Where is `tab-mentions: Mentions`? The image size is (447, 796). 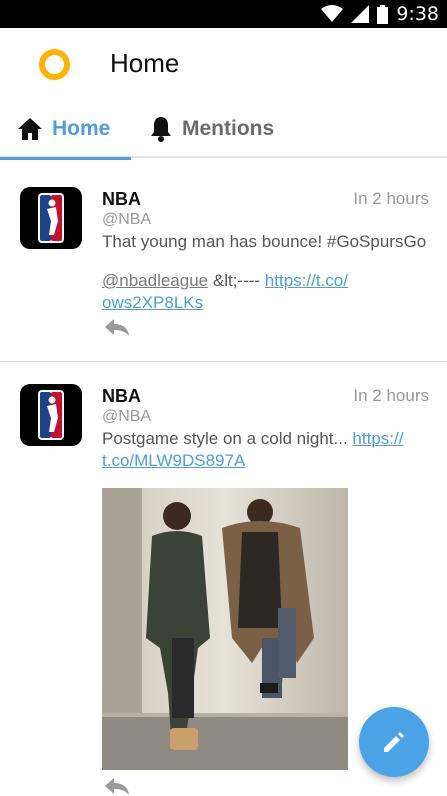
tab-mentions: Mentions is located at coordinates (225, 129).